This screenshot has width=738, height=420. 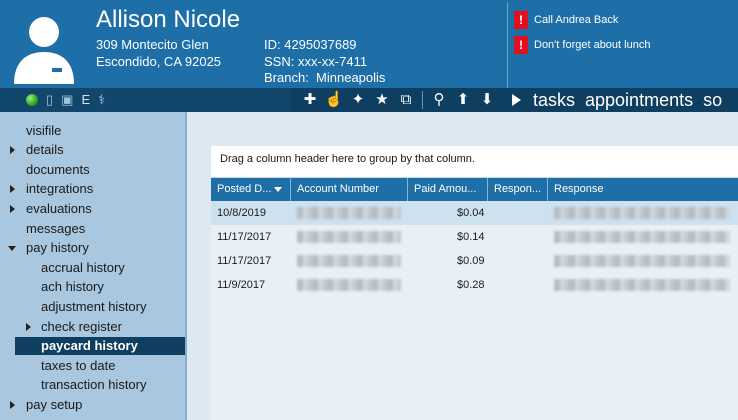 I want to click on table-row: 11/17/2017 $0.14, so click(x=474, y=237).